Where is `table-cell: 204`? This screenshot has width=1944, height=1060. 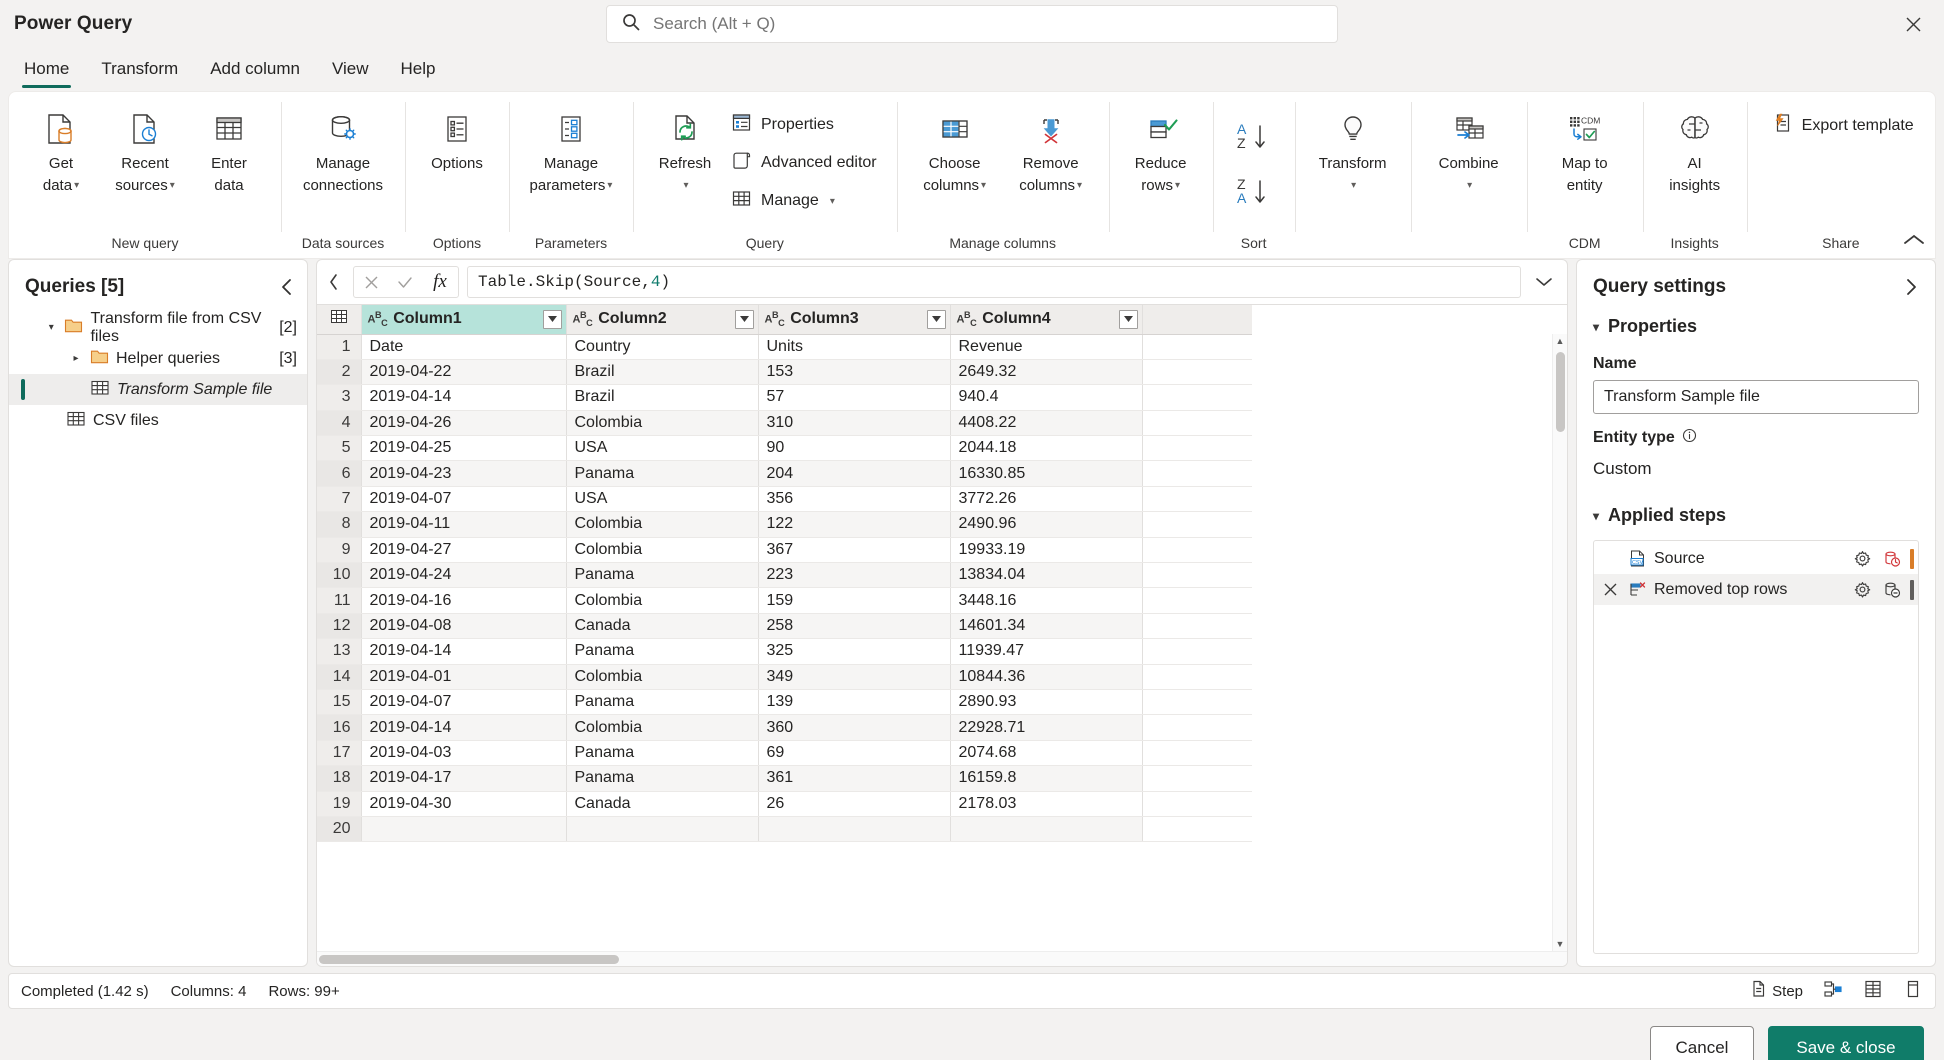 table-cell: 204 is located at coordinates (854, 473).